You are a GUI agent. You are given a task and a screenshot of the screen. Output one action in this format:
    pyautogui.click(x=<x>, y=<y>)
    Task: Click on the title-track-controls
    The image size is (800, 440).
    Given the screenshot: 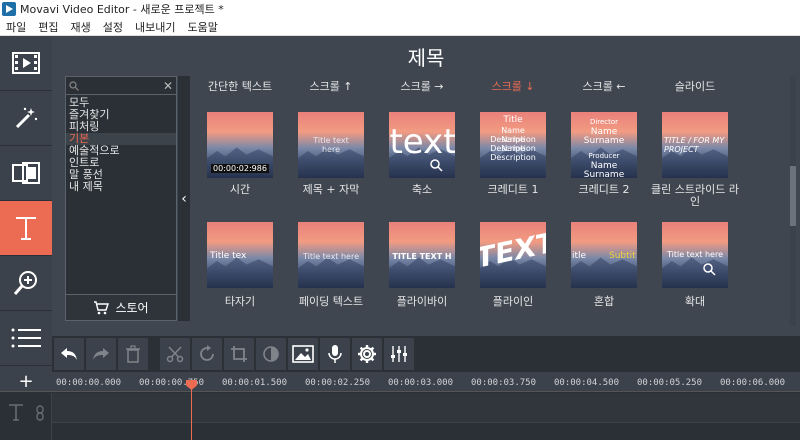 What is the action you would take?
    pyautogui.click(x=26, y=416)
    